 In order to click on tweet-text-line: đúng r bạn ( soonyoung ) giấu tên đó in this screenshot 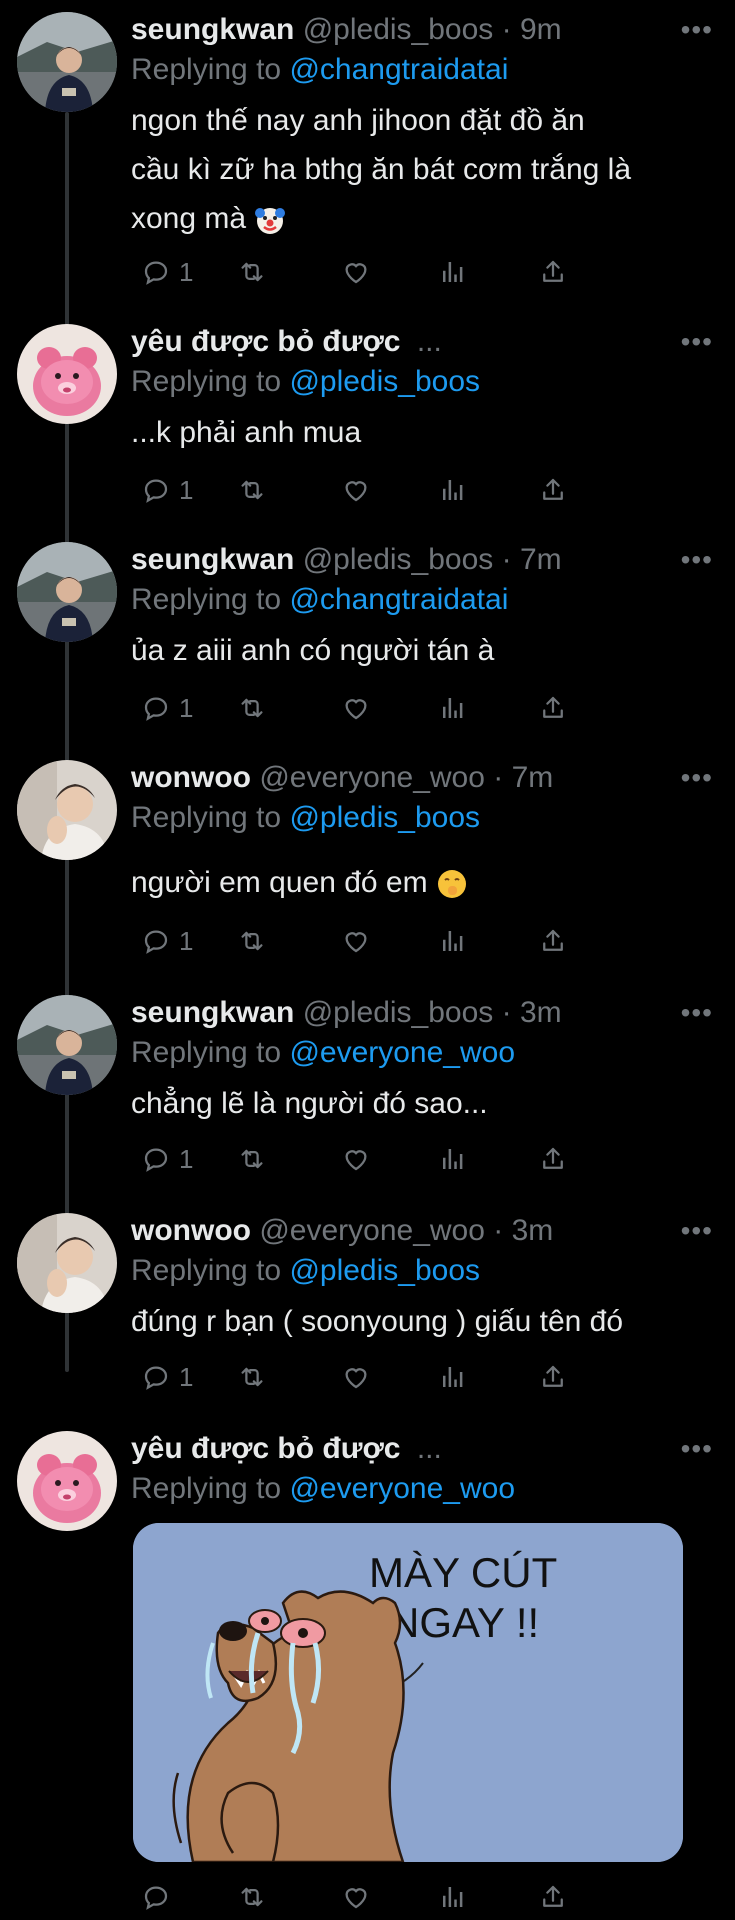, I will do `click(421, 1321)`.